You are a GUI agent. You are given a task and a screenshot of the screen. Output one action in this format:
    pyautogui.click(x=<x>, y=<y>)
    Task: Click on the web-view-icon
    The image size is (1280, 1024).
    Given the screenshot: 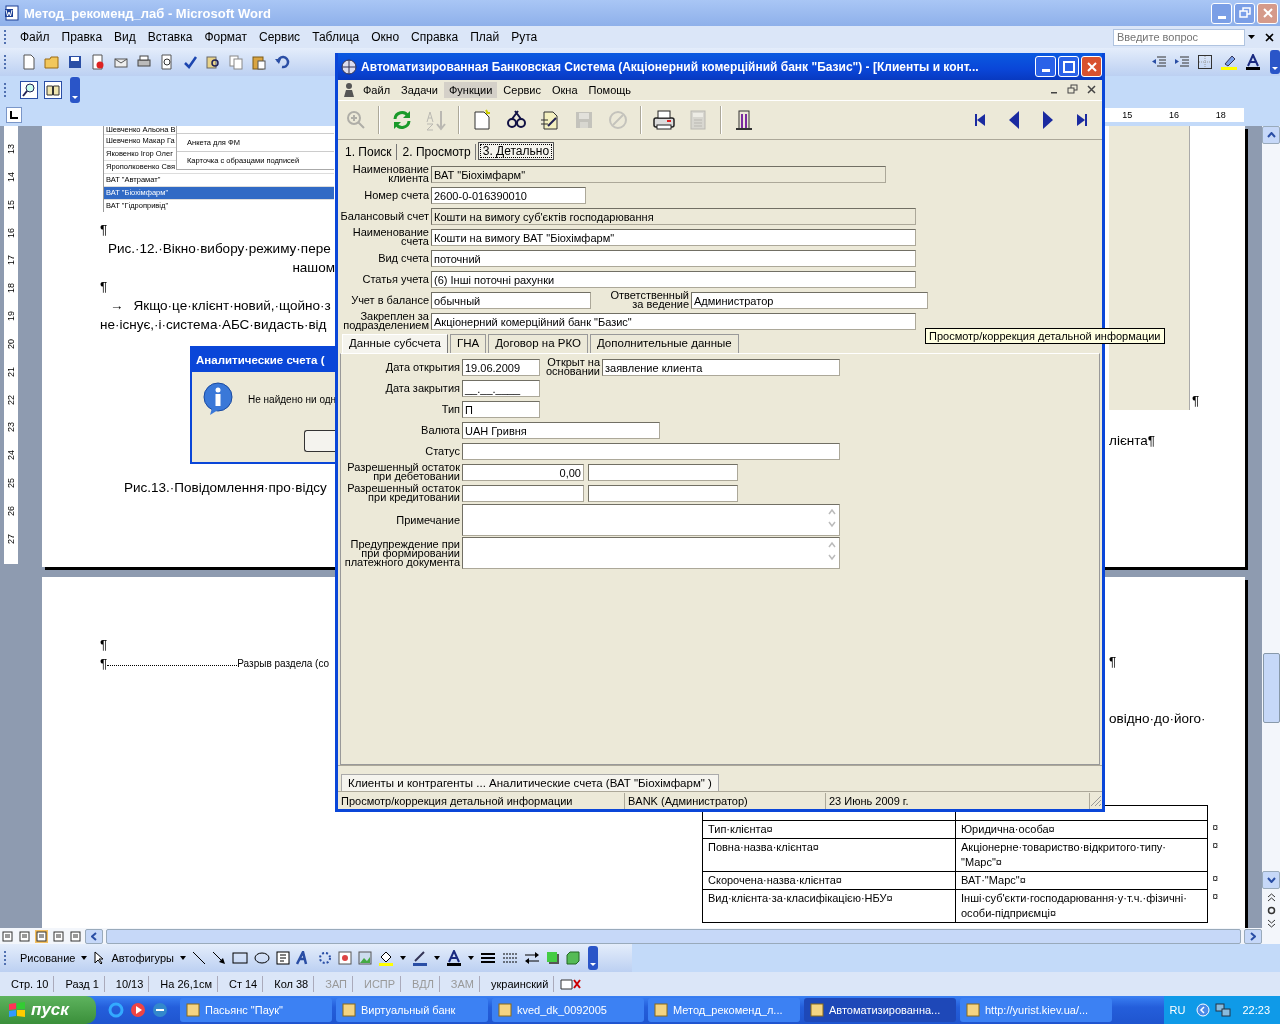 What is the action you would take?
    pyautogui.click(x=24, y=936)
    